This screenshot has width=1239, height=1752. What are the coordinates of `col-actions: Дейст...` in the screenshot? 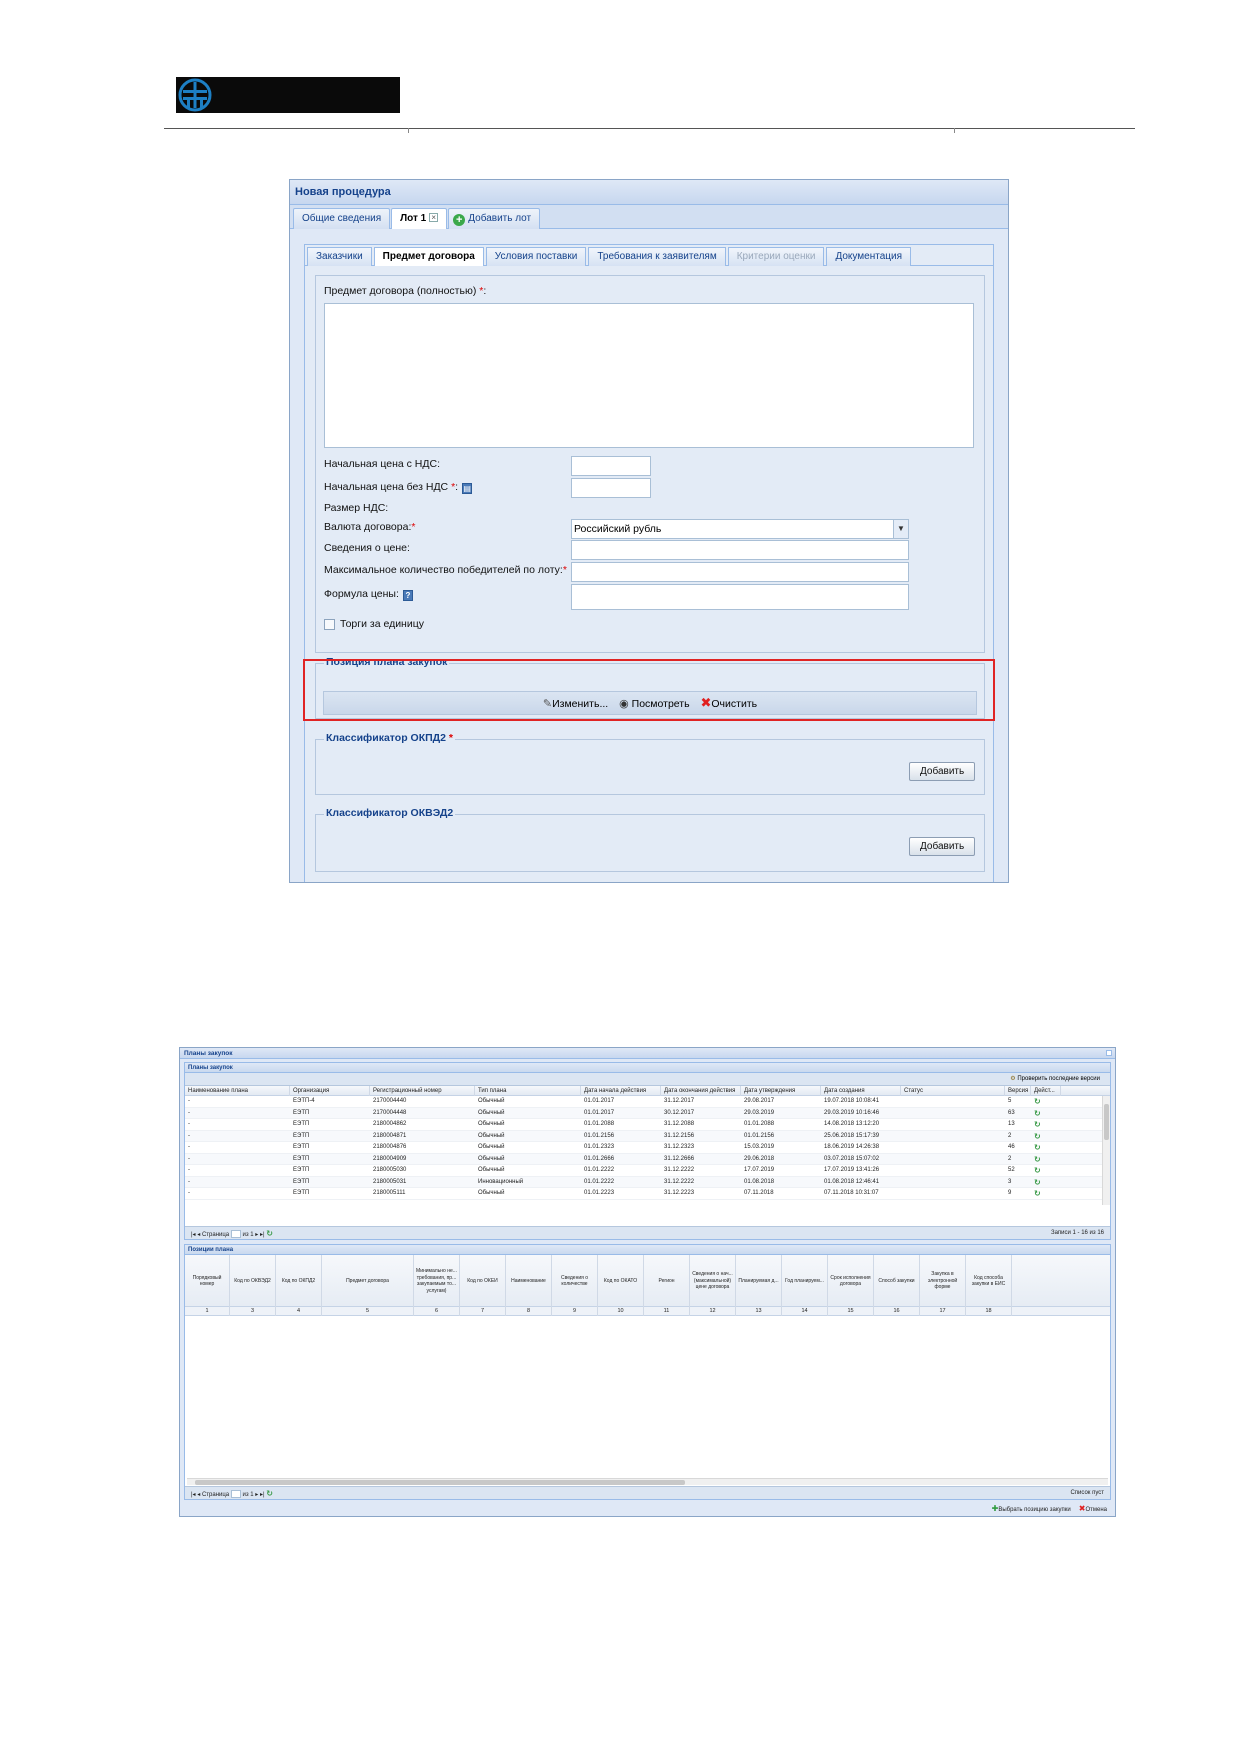 It's located at (1046, 1091).